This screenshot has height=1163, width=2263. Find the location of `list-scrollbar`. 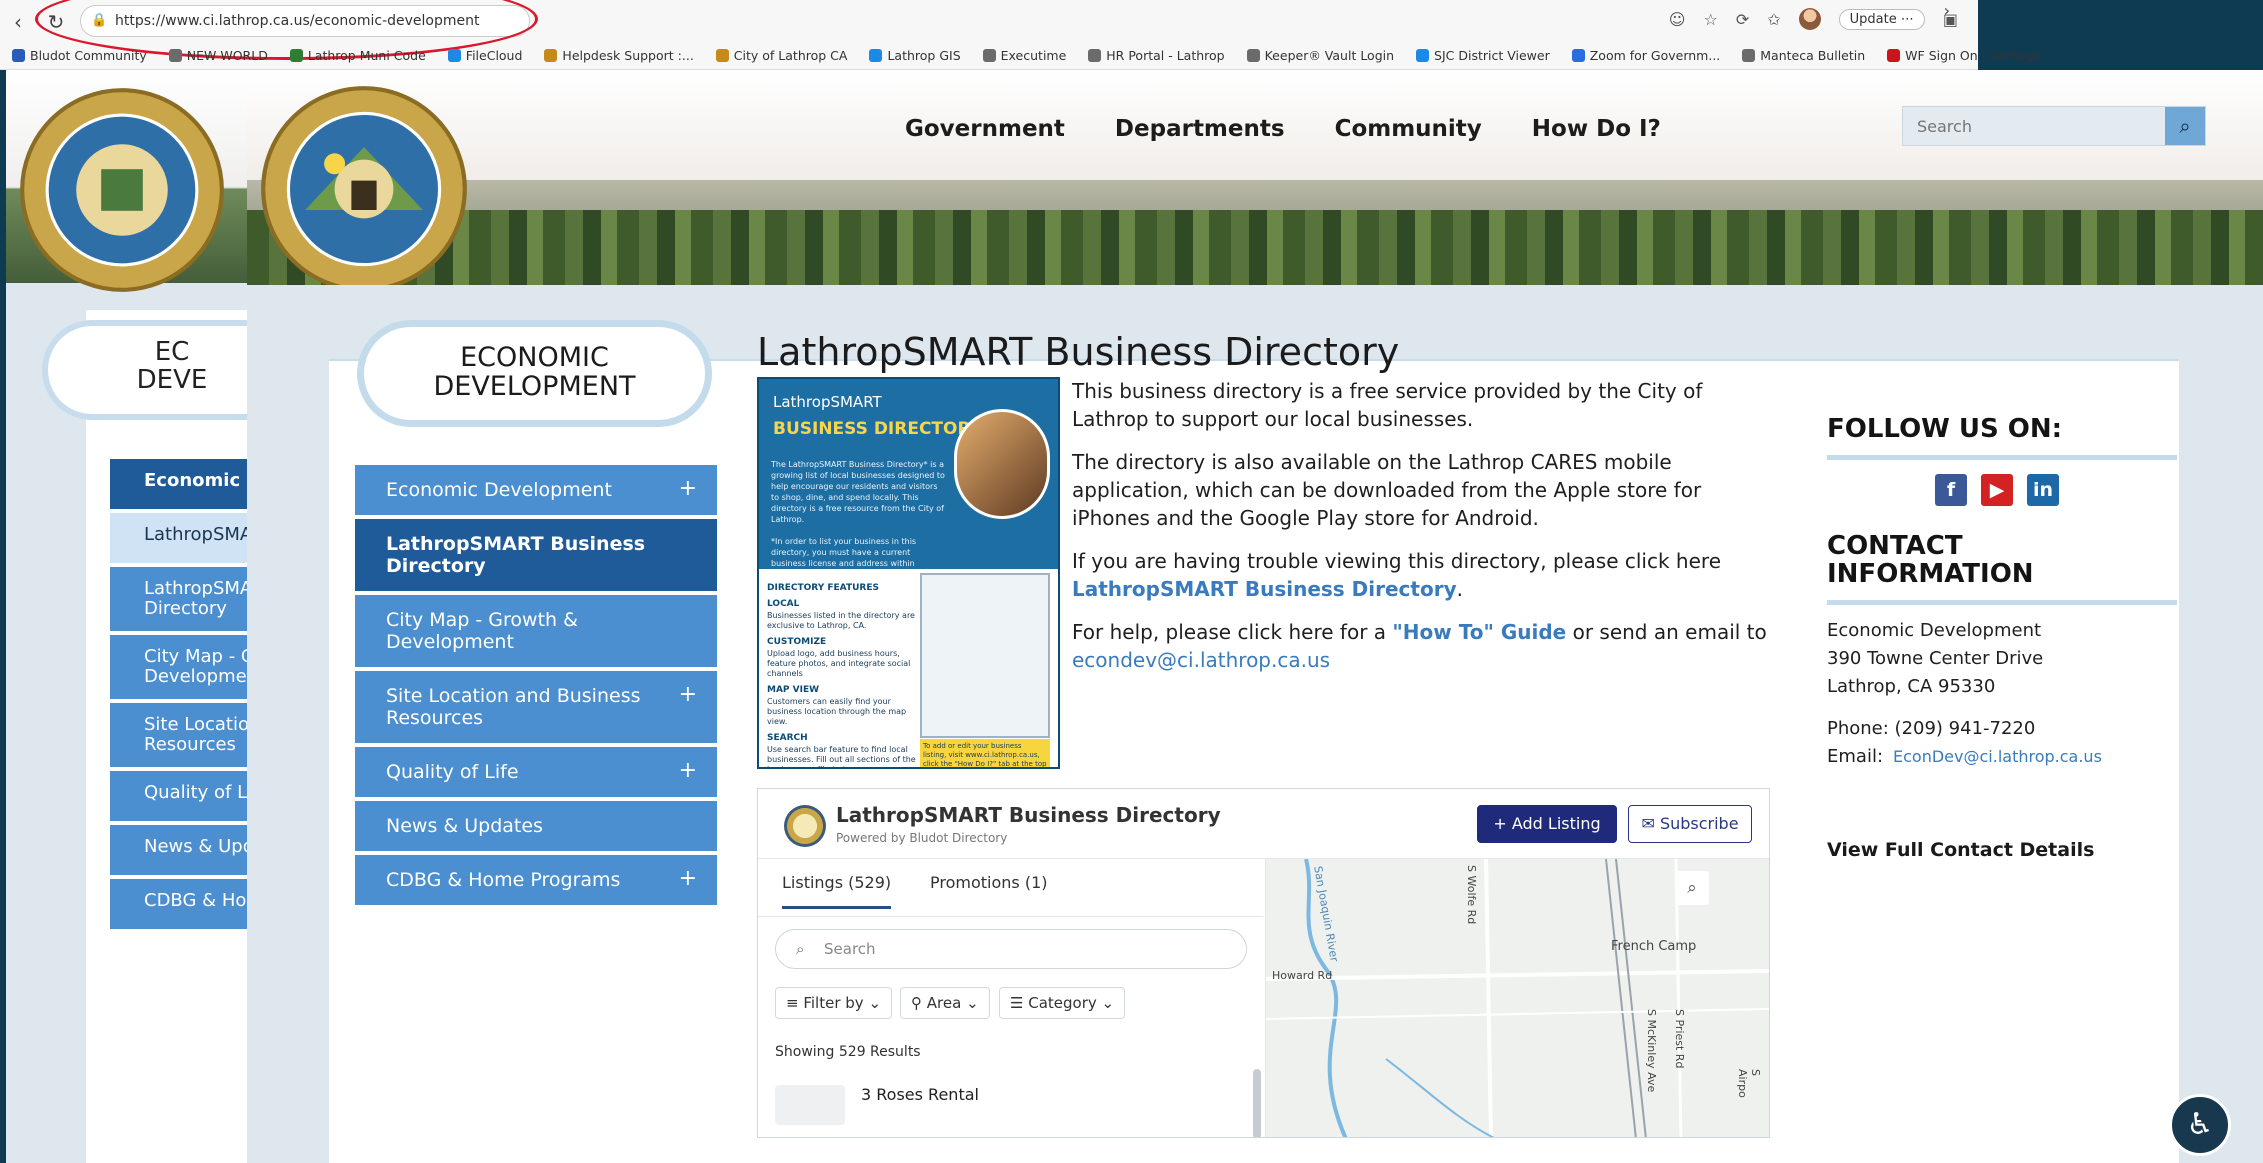

list-scrollbar is located at coordinates (1257, 1103).